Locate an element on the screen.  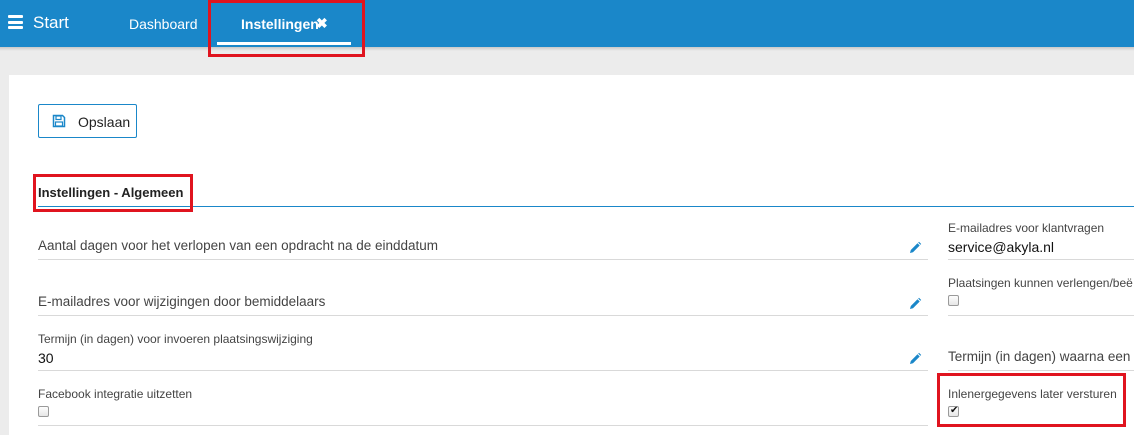
field-value-customer-email: service@akyla.nl is located at coordinates (1001, 247).